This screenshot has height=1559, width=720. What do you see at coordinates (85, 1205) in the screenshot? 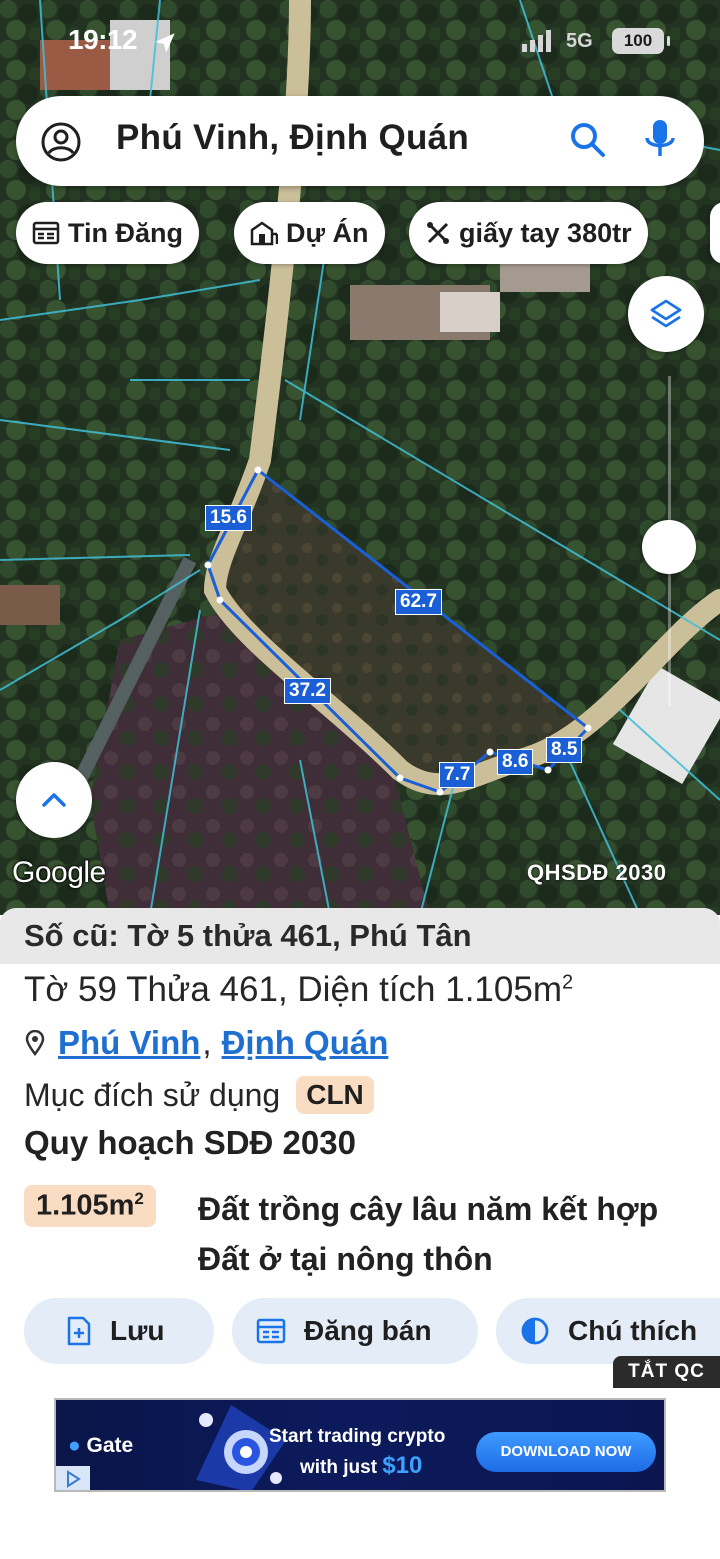
I see `planning-area-value: 1.105m` at bounding box center [85, 1205].